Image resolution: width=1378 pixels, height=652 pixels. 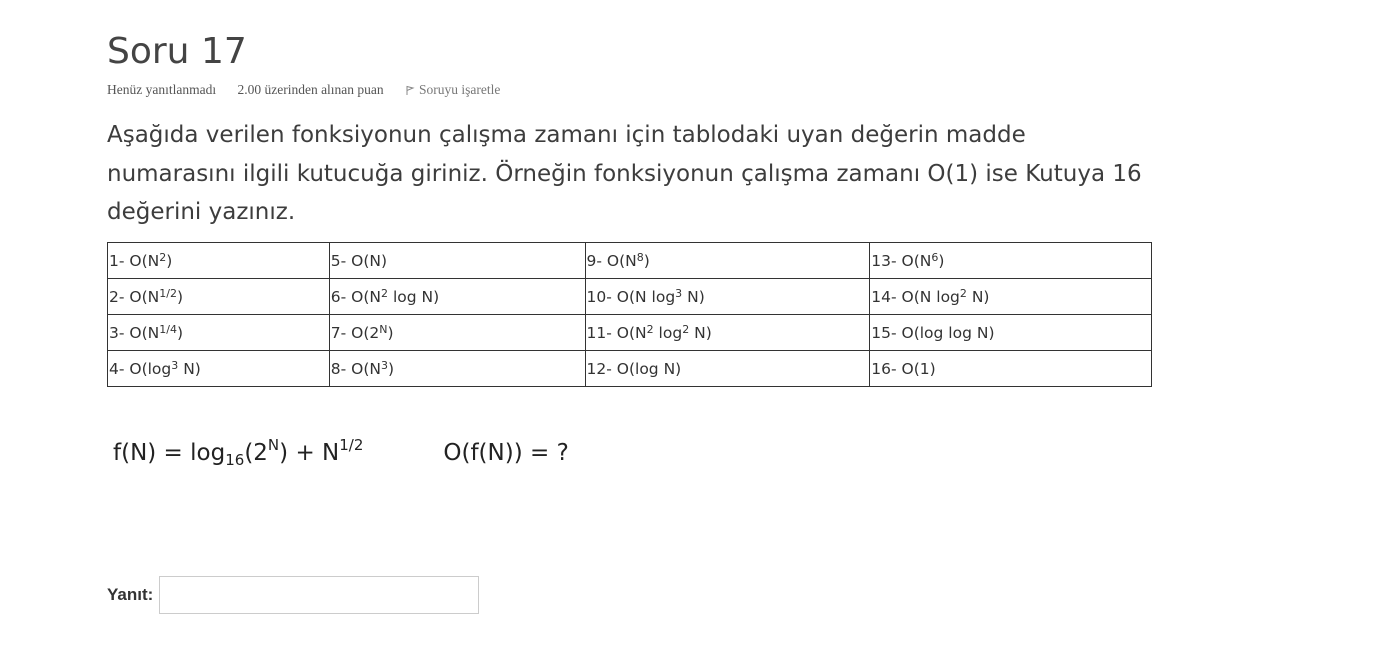 I want to click on formula-exp-half: 1/2, so click(x=351, y=445).